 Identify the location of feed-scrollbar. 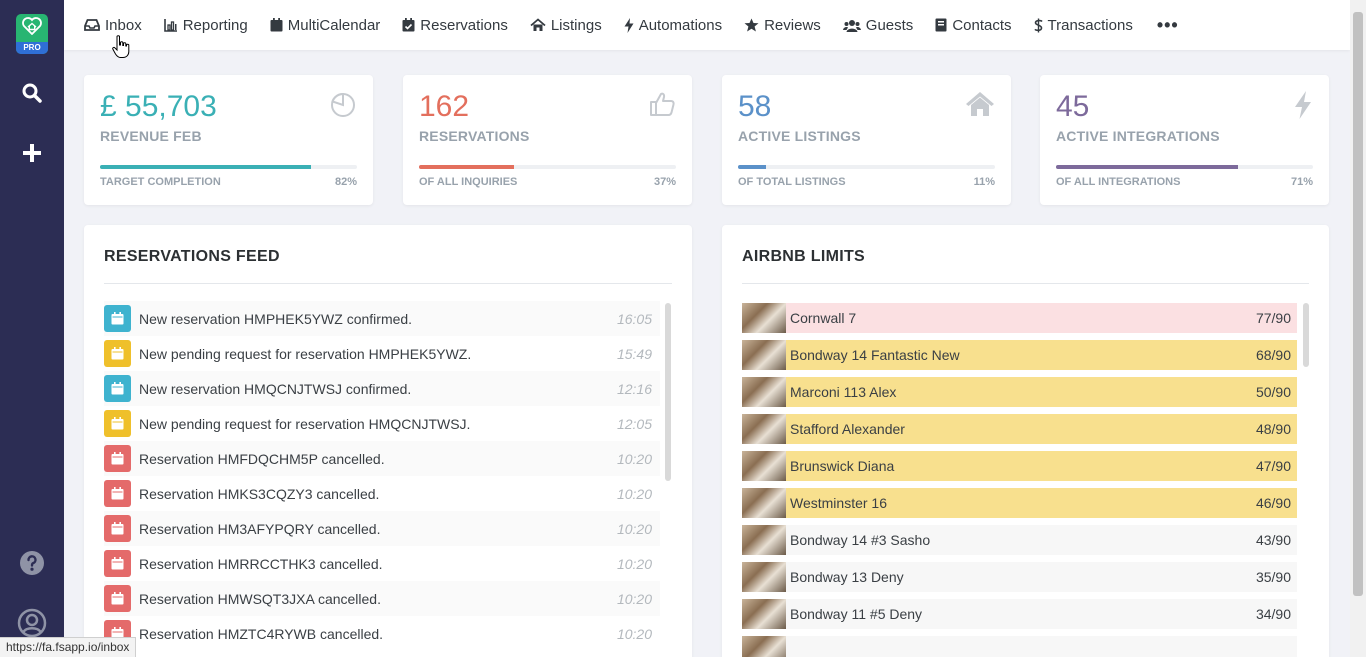
(668, 392).